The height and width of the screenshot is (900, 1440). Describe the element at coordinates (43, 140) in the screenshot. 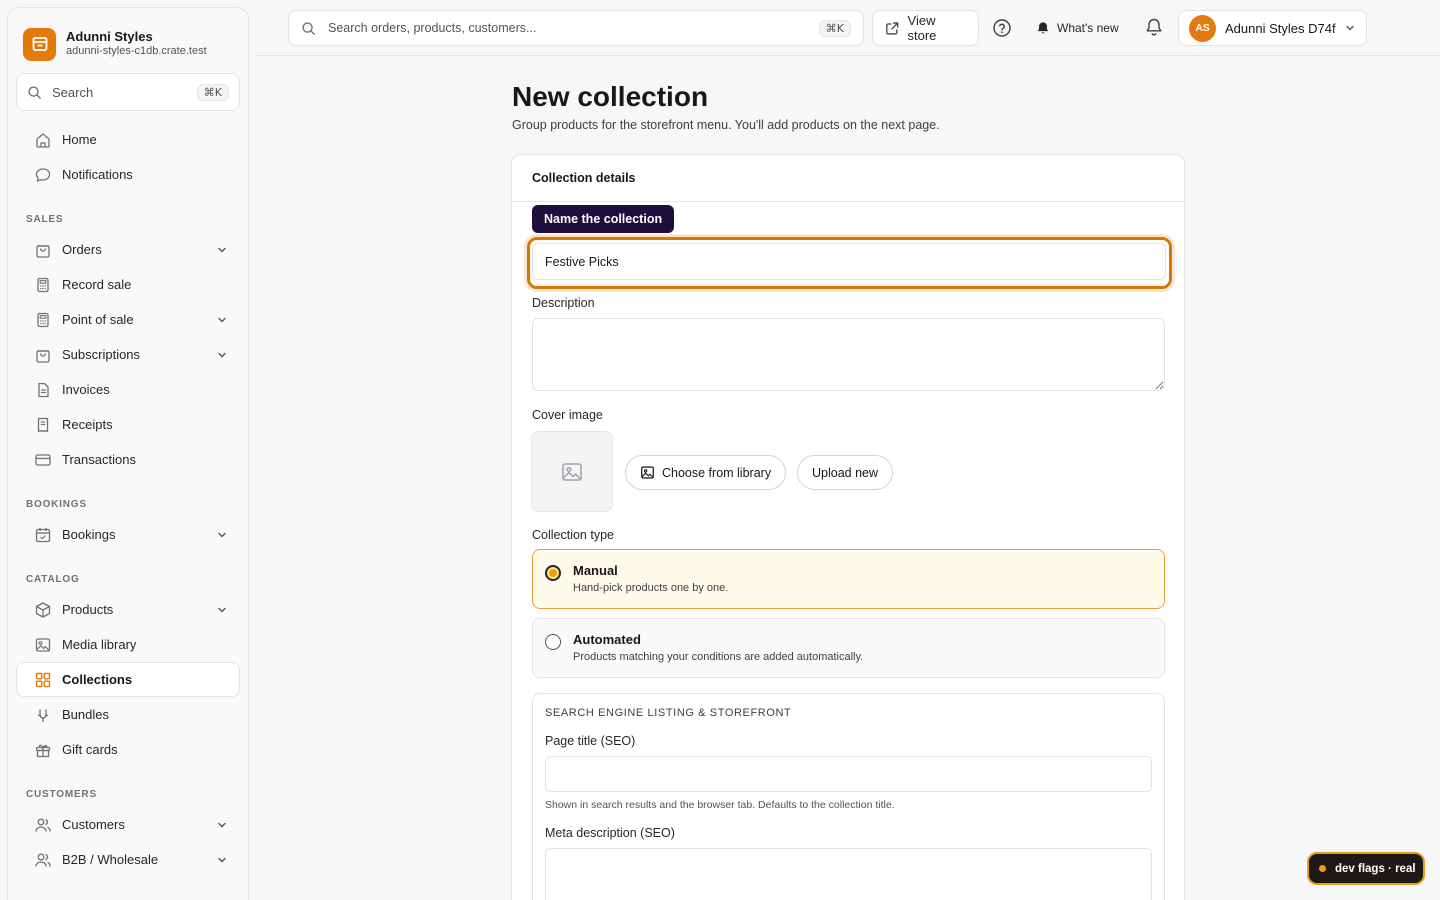

I see `home-icon` at that location.